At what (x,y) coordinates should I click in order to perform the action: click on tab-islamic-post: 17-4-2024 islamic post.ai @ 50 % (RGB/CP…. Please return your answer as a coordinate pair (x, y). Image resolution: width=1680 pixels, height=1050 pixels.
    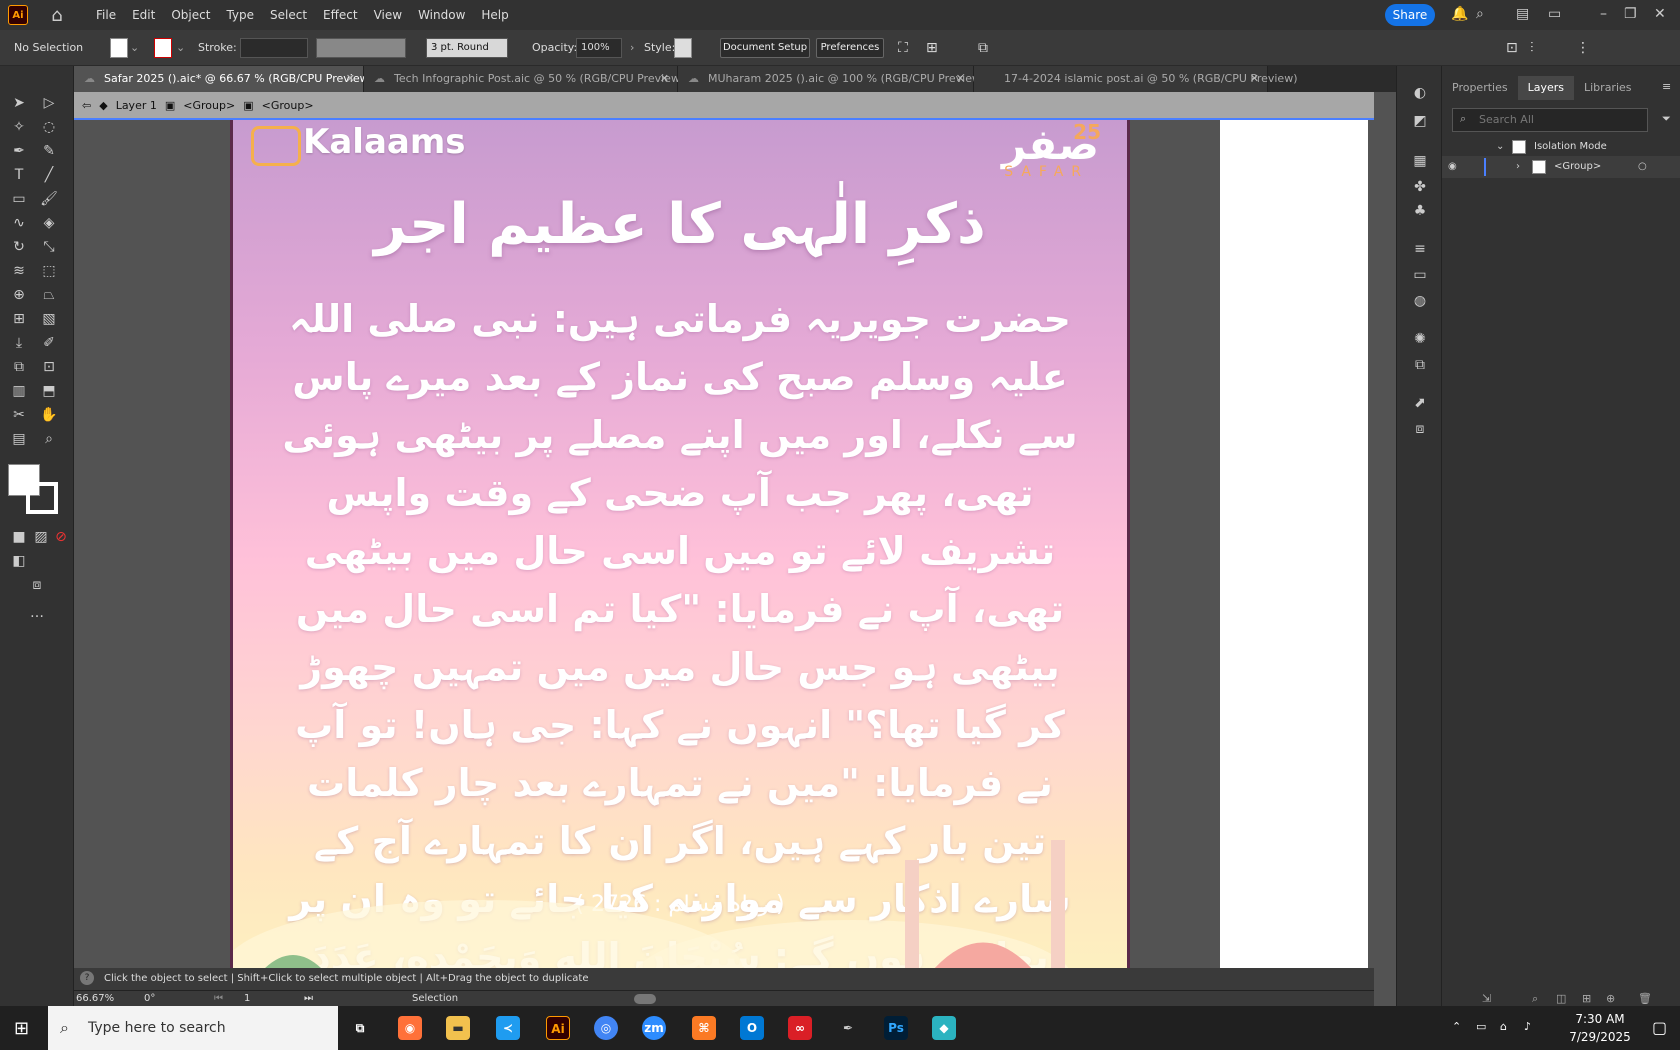
    Looking at the image, I should click on (1136, 79).